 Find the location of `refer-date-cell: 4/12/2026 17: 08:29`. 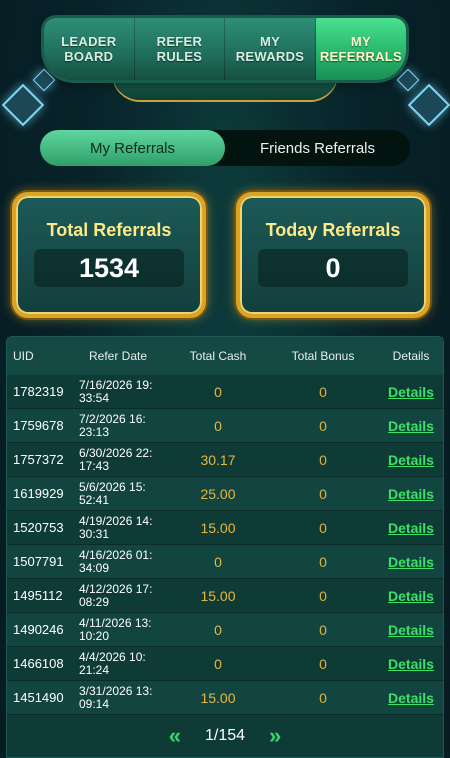

refer-date-cell: 4/12/2026 17: 08:29 is located at coordinates (116, 595).